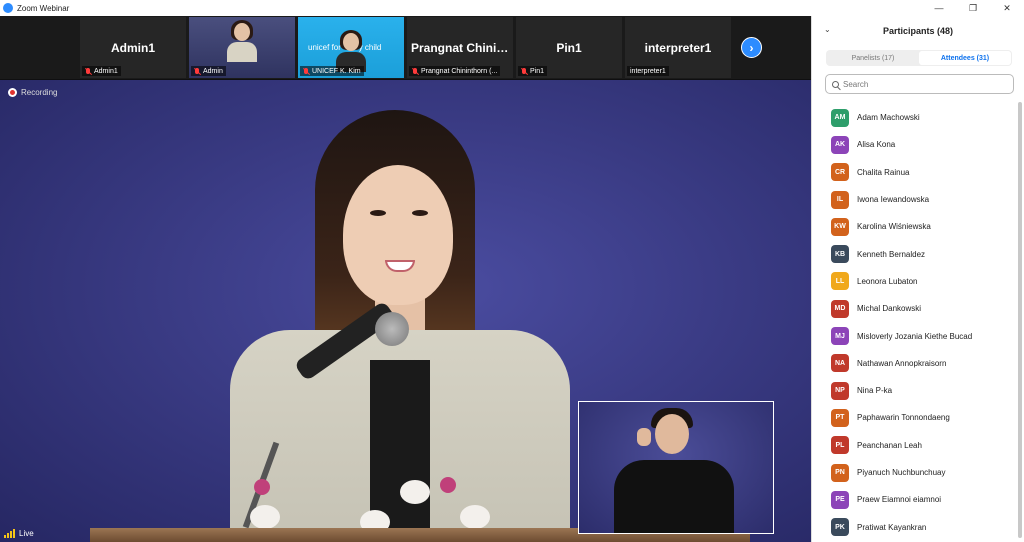  I want to click on participants-title: Participants (48), so click(918, 31).